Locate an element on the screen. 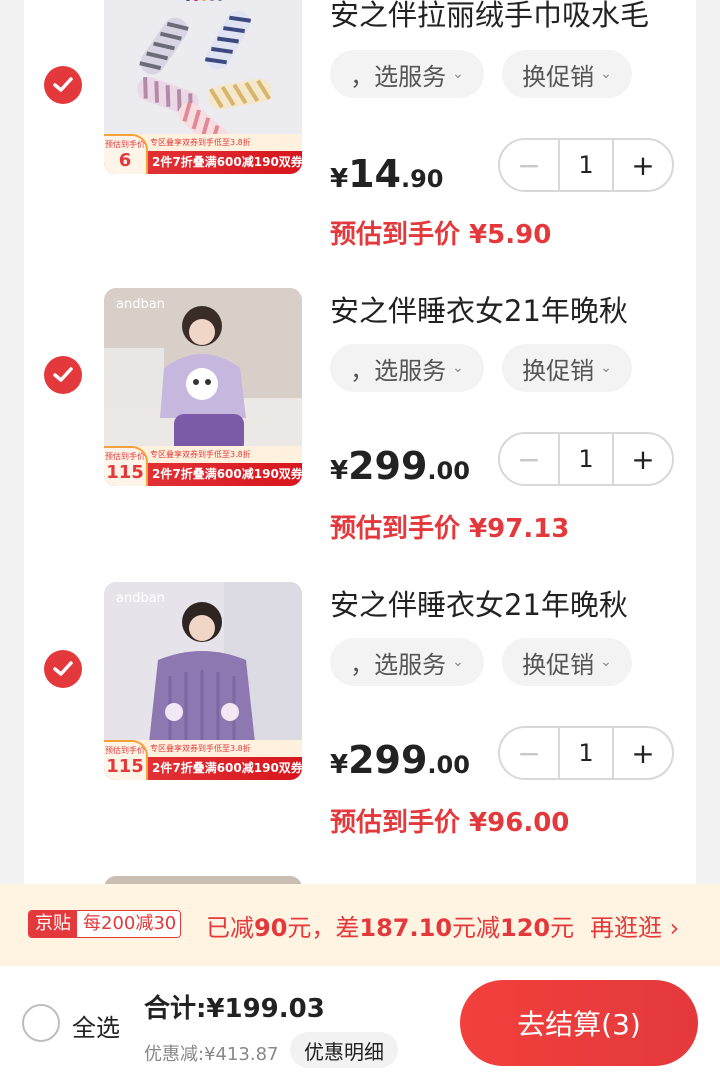 The width and height of the screenshot is (720, 1079). price-integer: 14 is located at coordinates (374, 174).